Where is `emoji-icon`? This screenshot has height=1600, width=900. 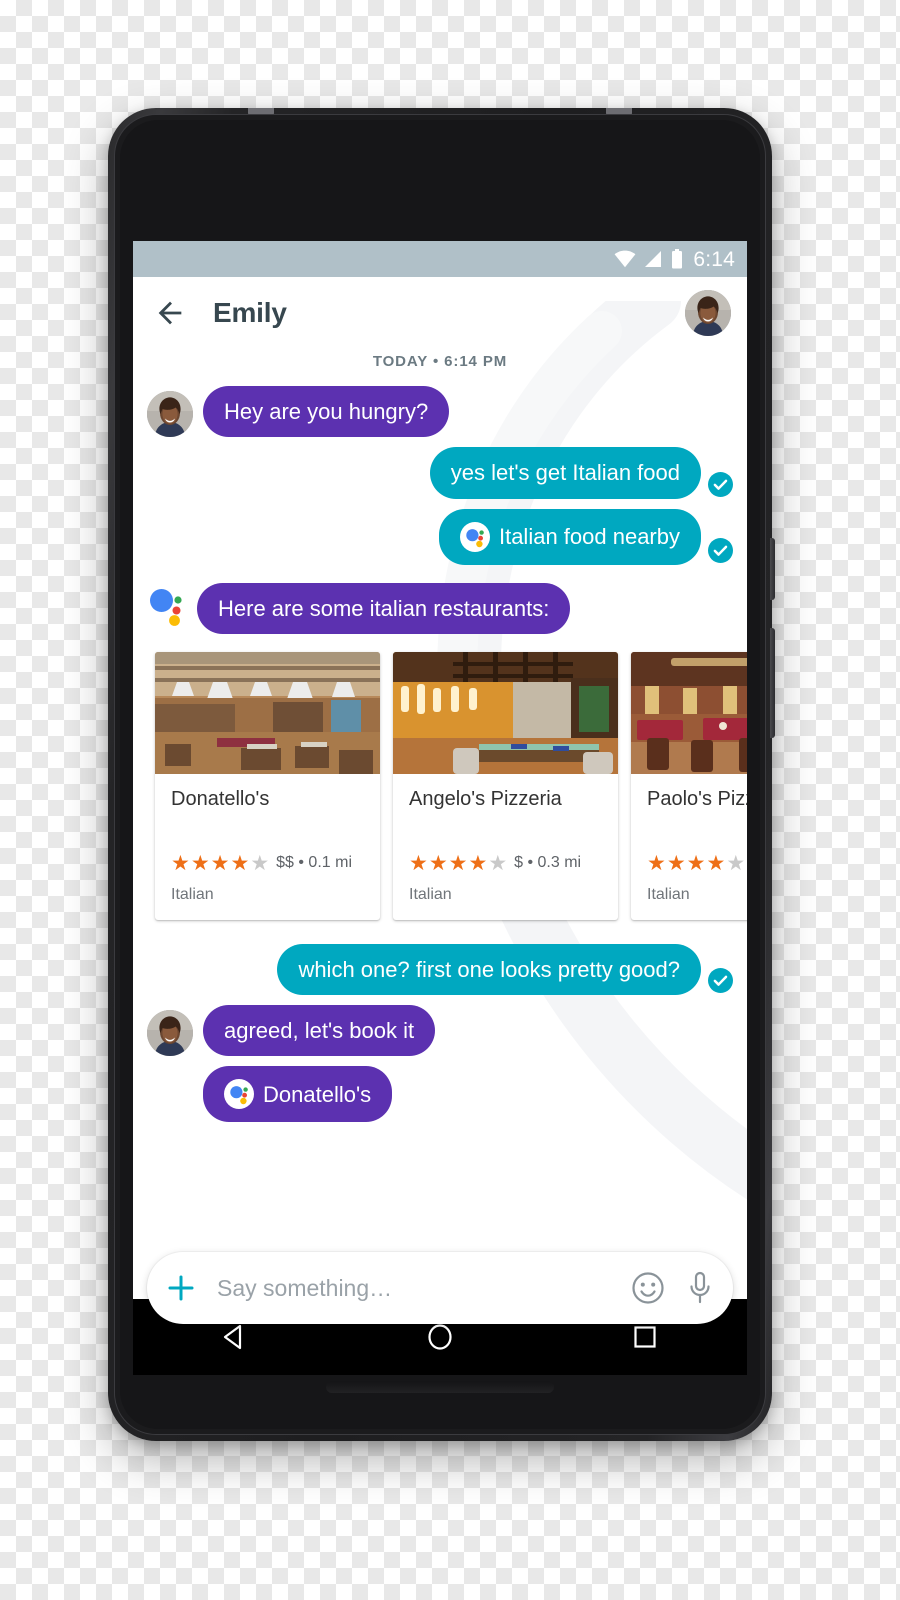
emoji-icon is located at coordinates (648, 1288).